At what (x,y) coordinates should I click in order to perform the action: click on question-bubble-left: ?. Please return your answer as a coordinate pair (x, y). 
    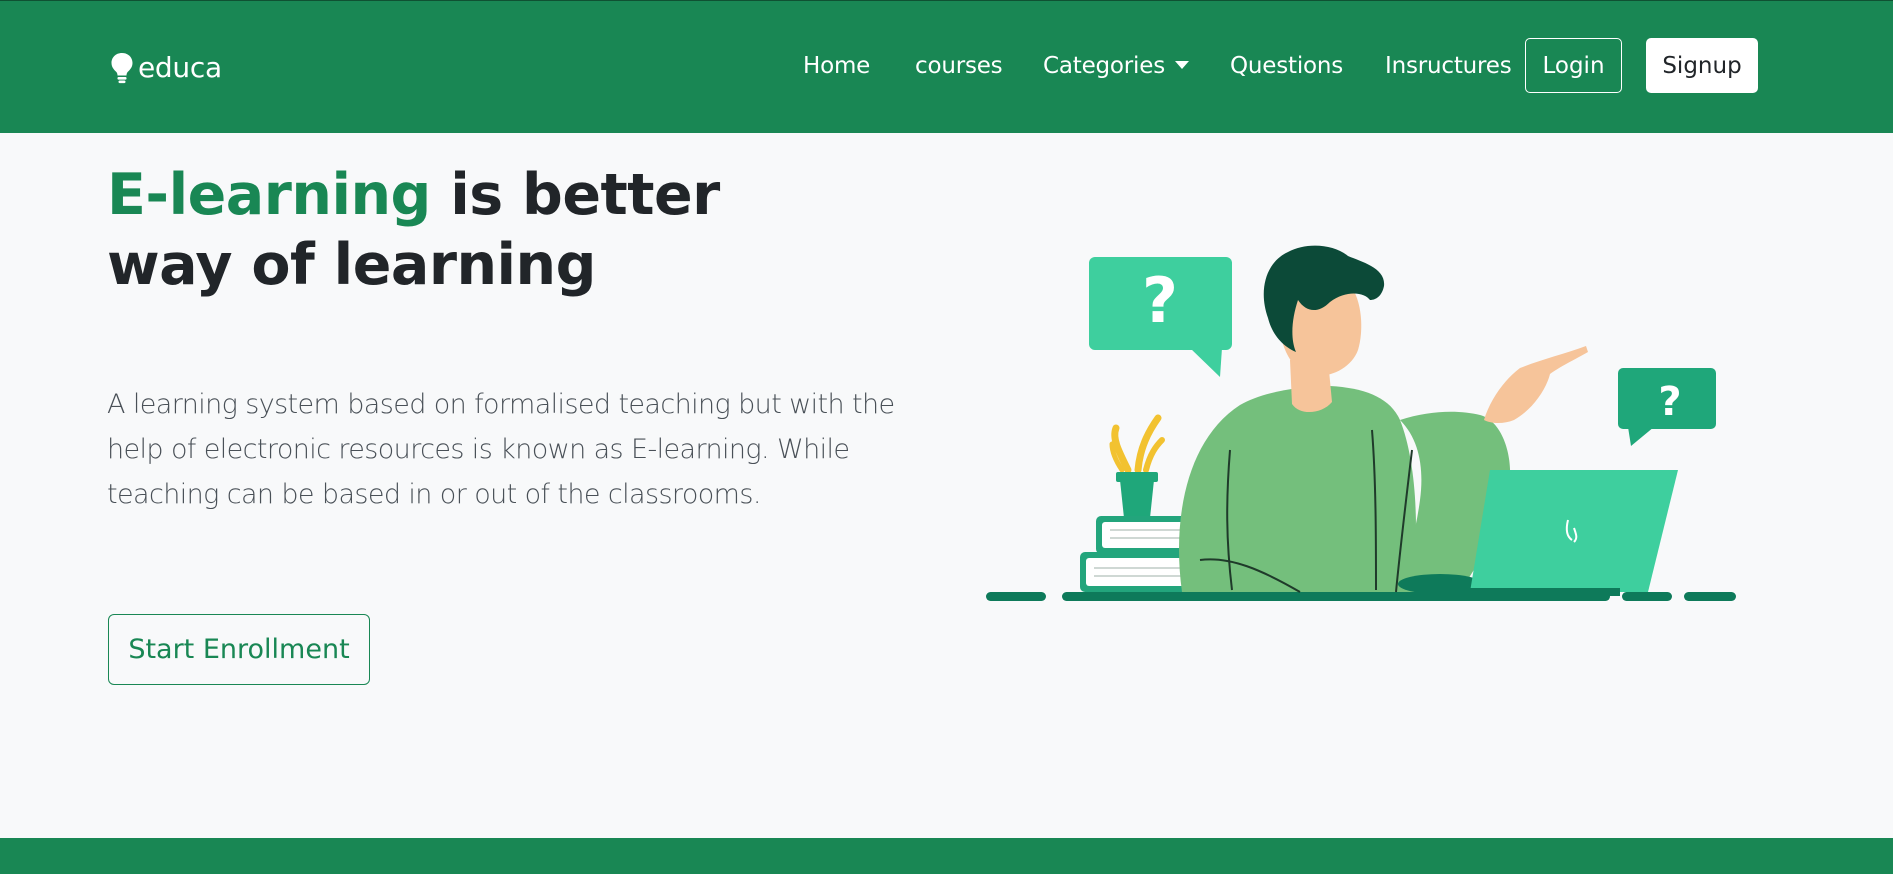
    Looking at the image, I should click on (1160, 317).